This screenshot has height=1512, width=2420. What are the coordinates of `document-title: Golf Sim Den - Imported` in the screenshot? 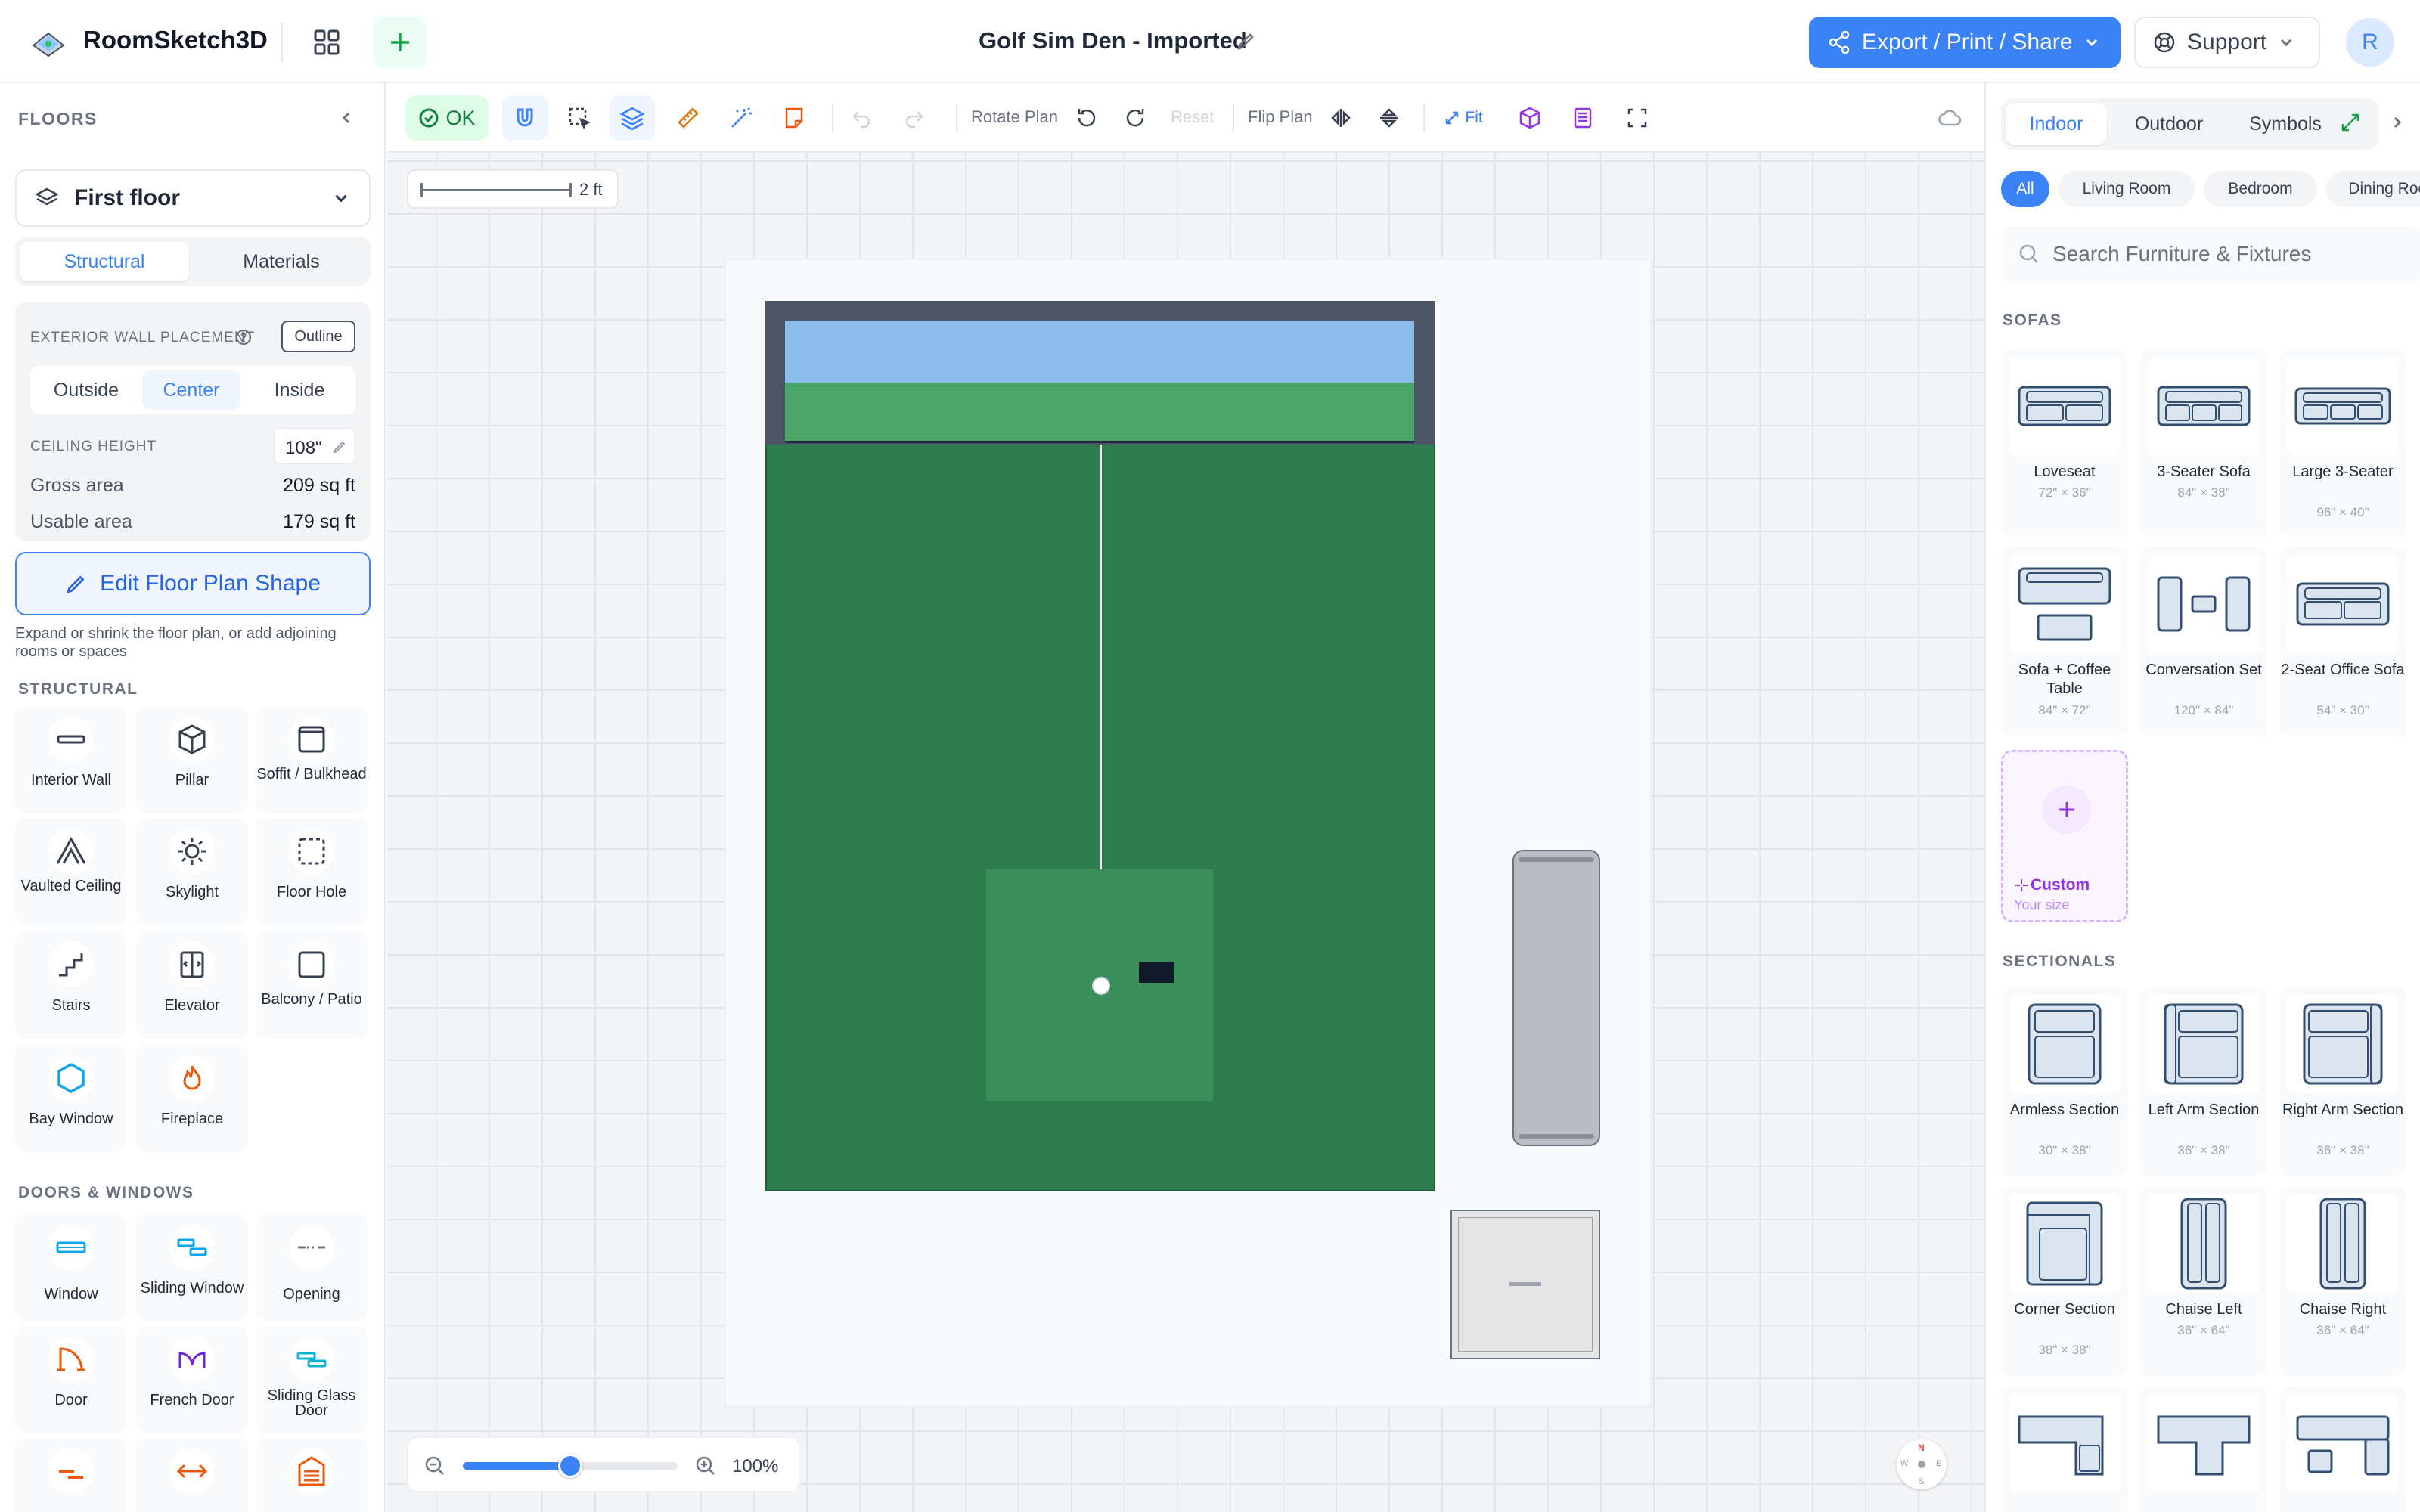 It's located at (1113, 40).